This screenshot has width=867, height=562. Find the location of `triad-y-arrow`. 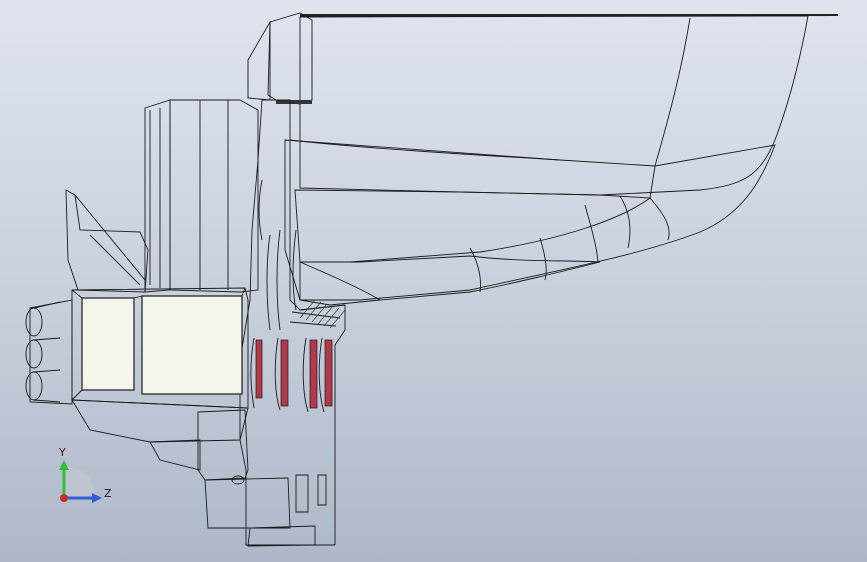

triad-y-arrow is located at coordinates (64, 465).